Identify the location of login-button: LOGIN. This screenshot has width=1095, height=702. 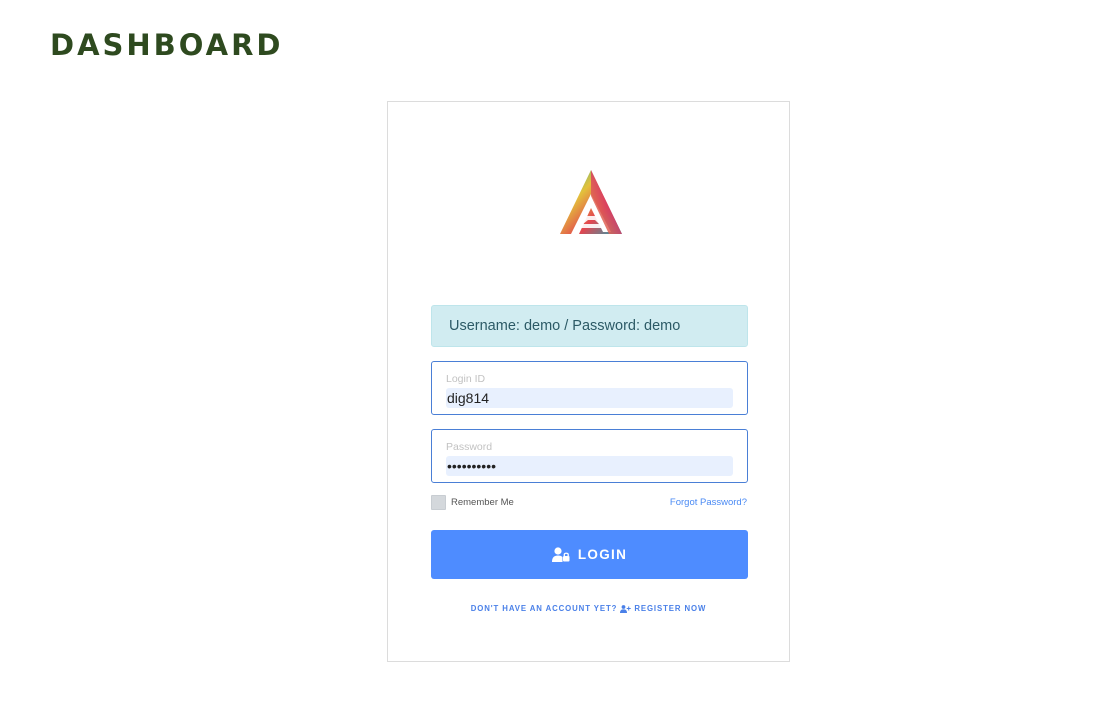
(589, 554).